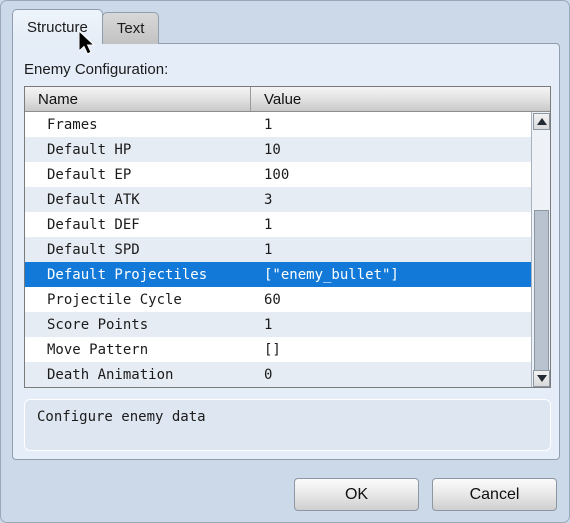 This screenshot has height=523, width=570. I want to click on table-row-selected: Default Projectiles ["enemy_bullet"], so click(287, 274).